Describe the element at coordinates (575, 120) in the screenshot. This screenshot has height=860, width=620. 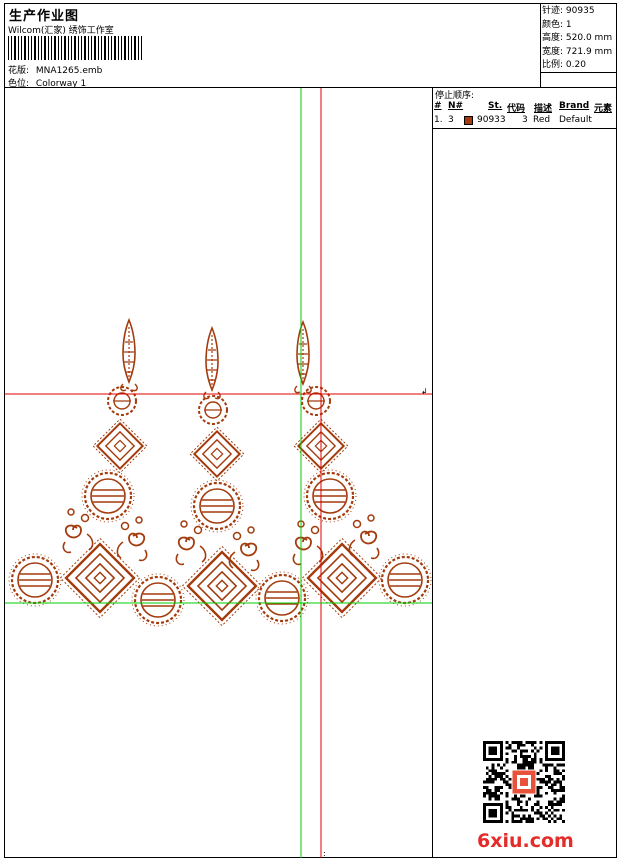
I see `row-brand: Default` at that location.